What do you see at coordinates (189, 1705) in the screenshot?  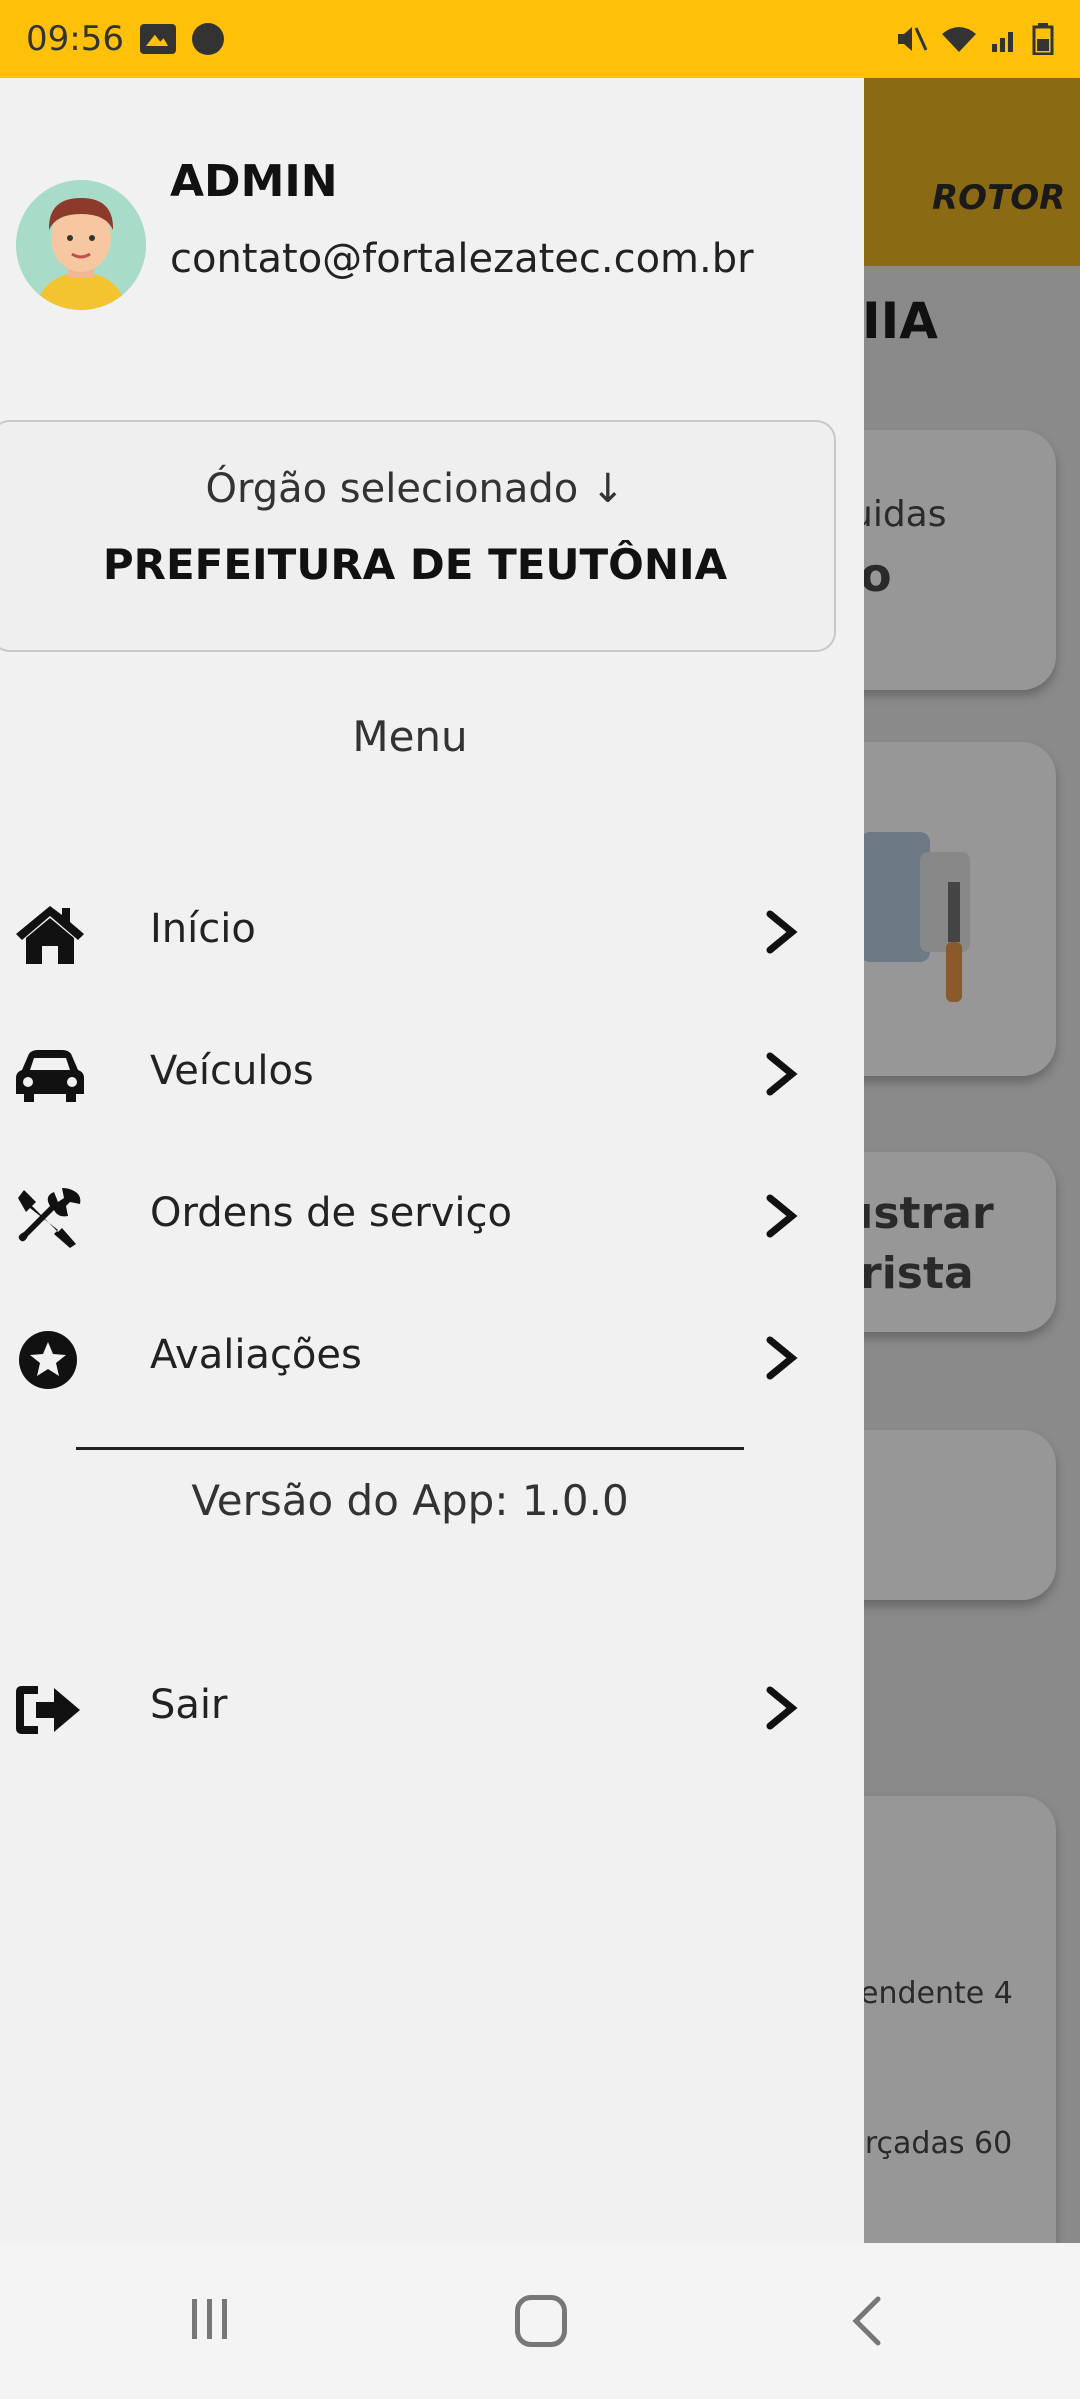 I see `menu-item-label: Sair` at bounding box center [189, 1705].